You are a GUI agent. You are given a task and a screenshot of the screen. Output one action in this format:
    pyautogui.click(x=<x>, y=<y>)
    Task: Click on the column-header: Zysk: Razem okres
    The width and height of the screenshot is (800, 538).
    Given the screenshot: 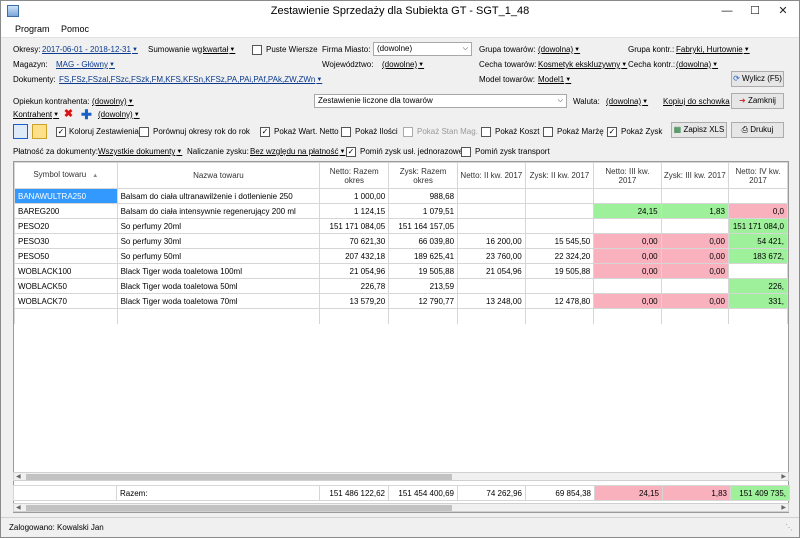 What is the action you would take?
    pyautogui.click(x=423, y=175)
    